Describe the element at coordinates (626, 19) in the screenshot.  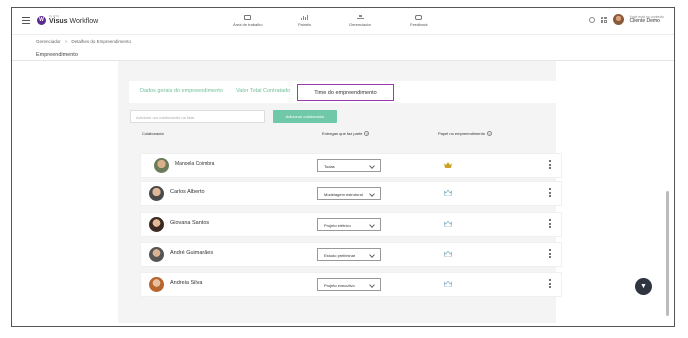
I see `user-area: Você está no contexto Cliente Demo` at that location.